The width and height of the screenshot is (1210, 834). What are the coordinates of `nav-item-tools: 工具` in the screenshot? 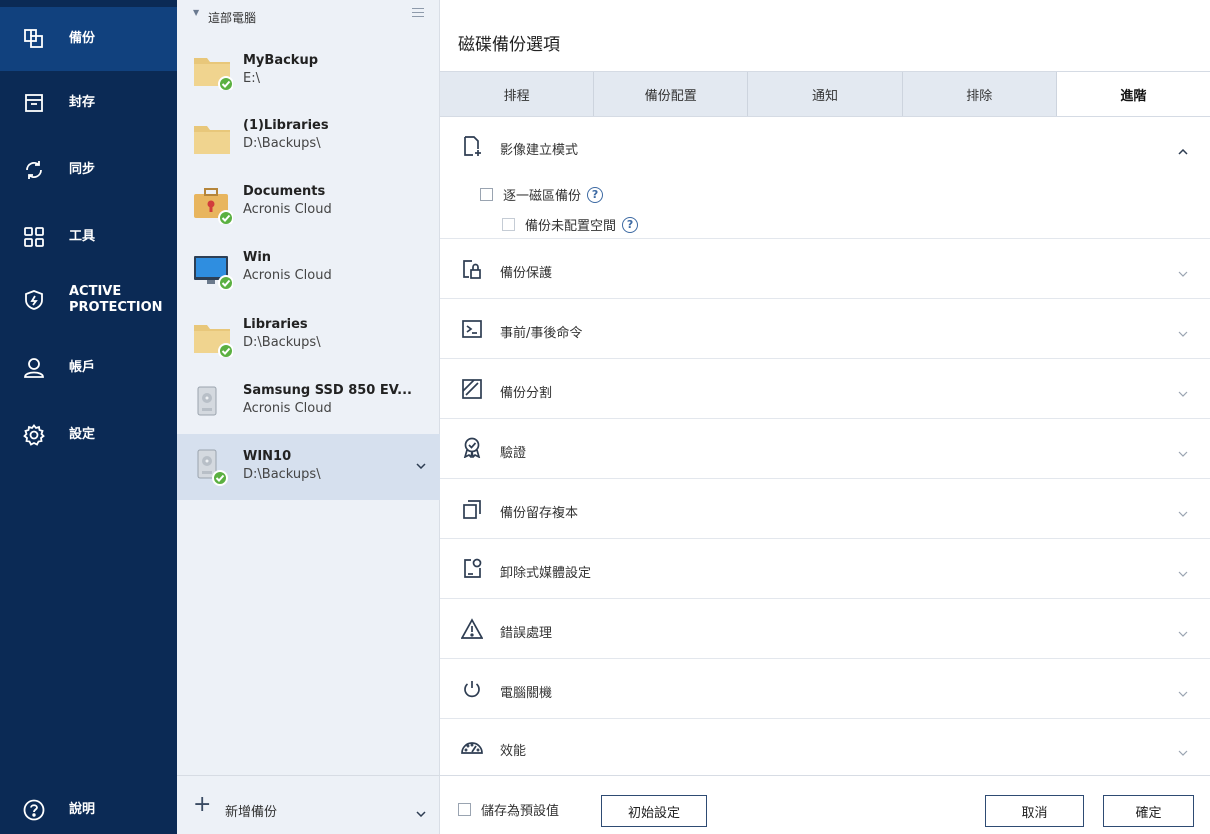 It's located at (88, 237).